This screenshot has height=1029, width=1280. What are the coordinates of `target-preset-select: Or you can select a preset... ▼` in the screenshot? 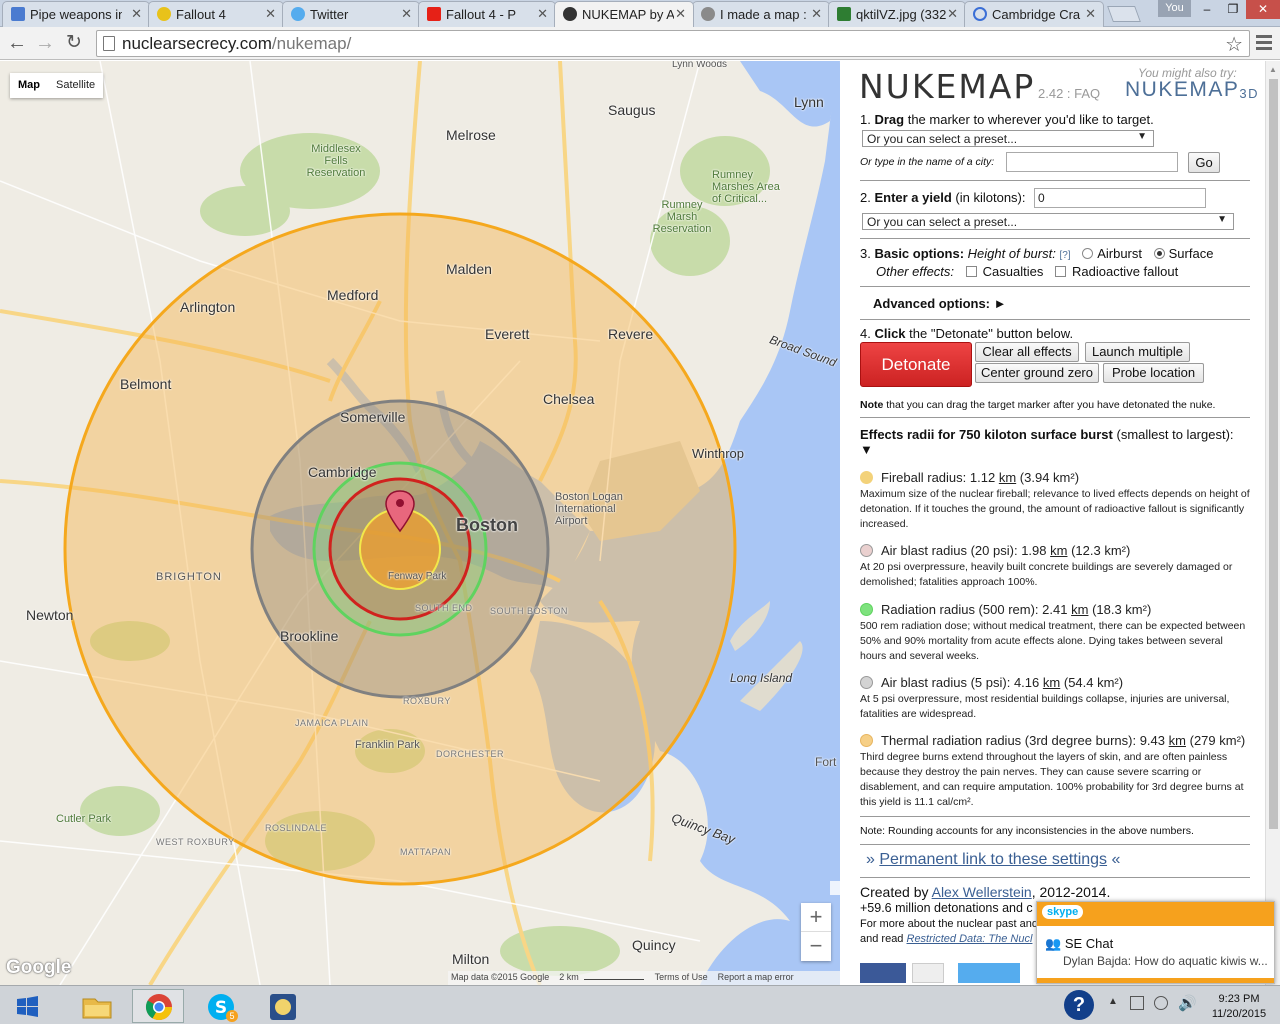 It's located at (1008, 138).